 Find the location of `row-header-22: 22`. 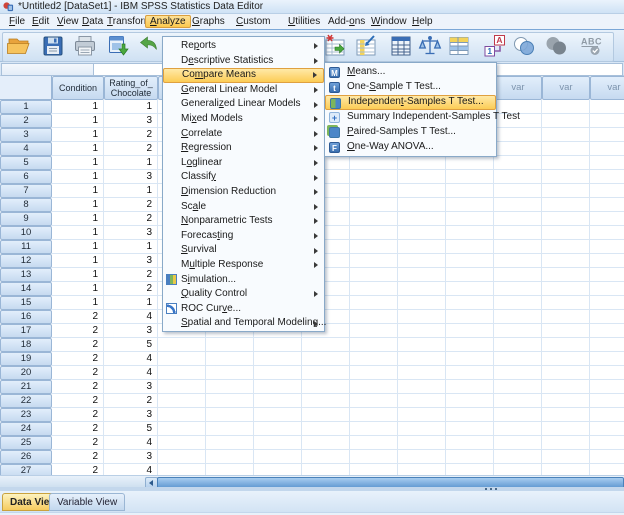

row-header-22: 22 is located at coordinates (26, 401).